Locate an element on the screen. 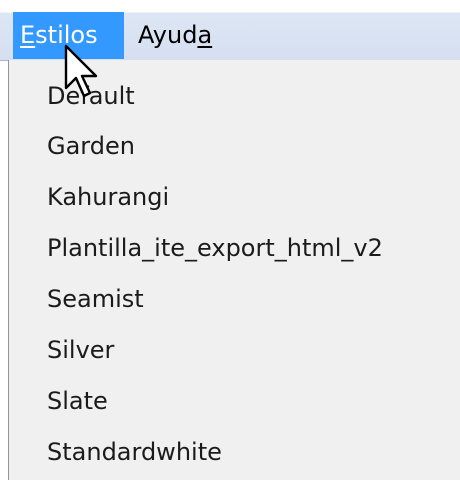 The height and width of the screenshot is (480, 460). menu-ayuda-mnemonic: a is located at coordinates (205, 35).